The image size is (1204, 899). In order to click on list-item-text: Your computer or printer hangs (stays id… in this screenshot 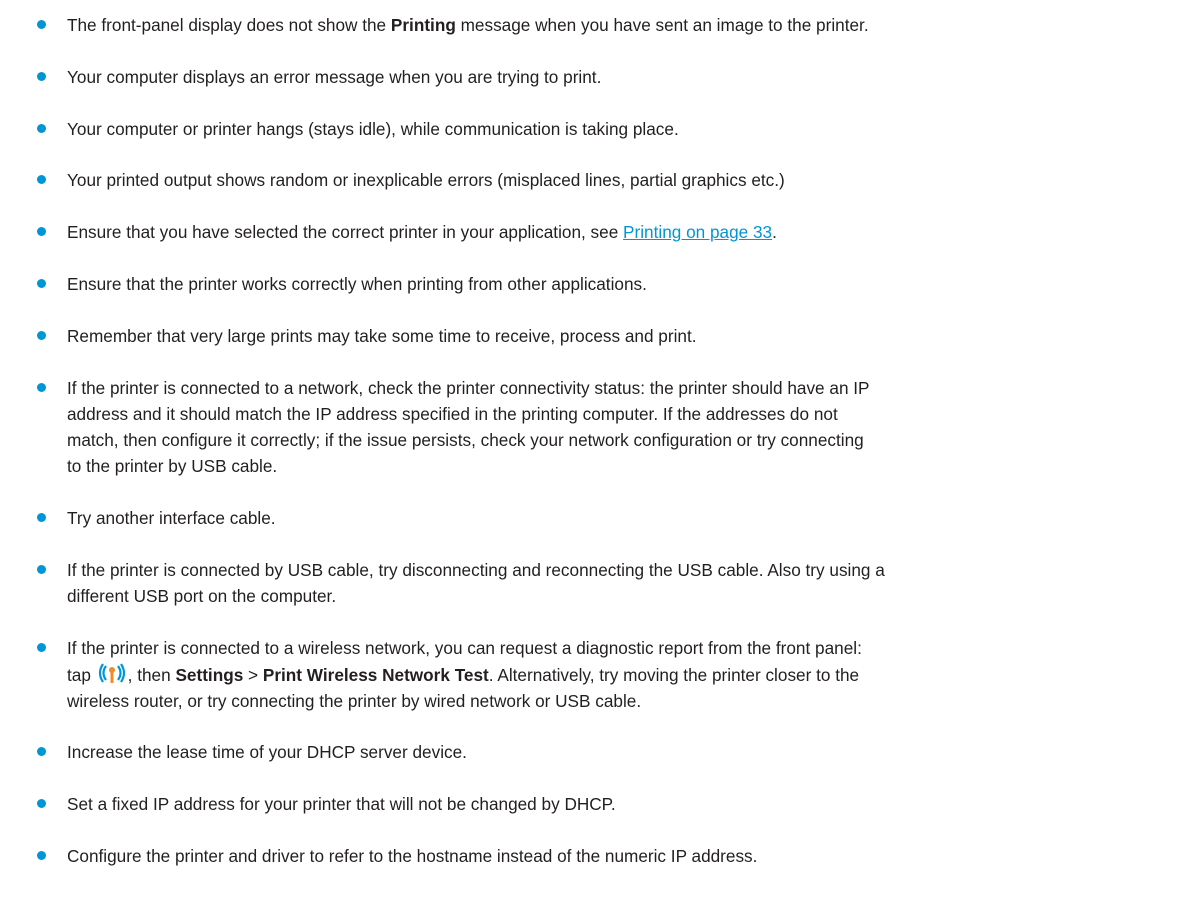, I will do `click(373, 129)`.